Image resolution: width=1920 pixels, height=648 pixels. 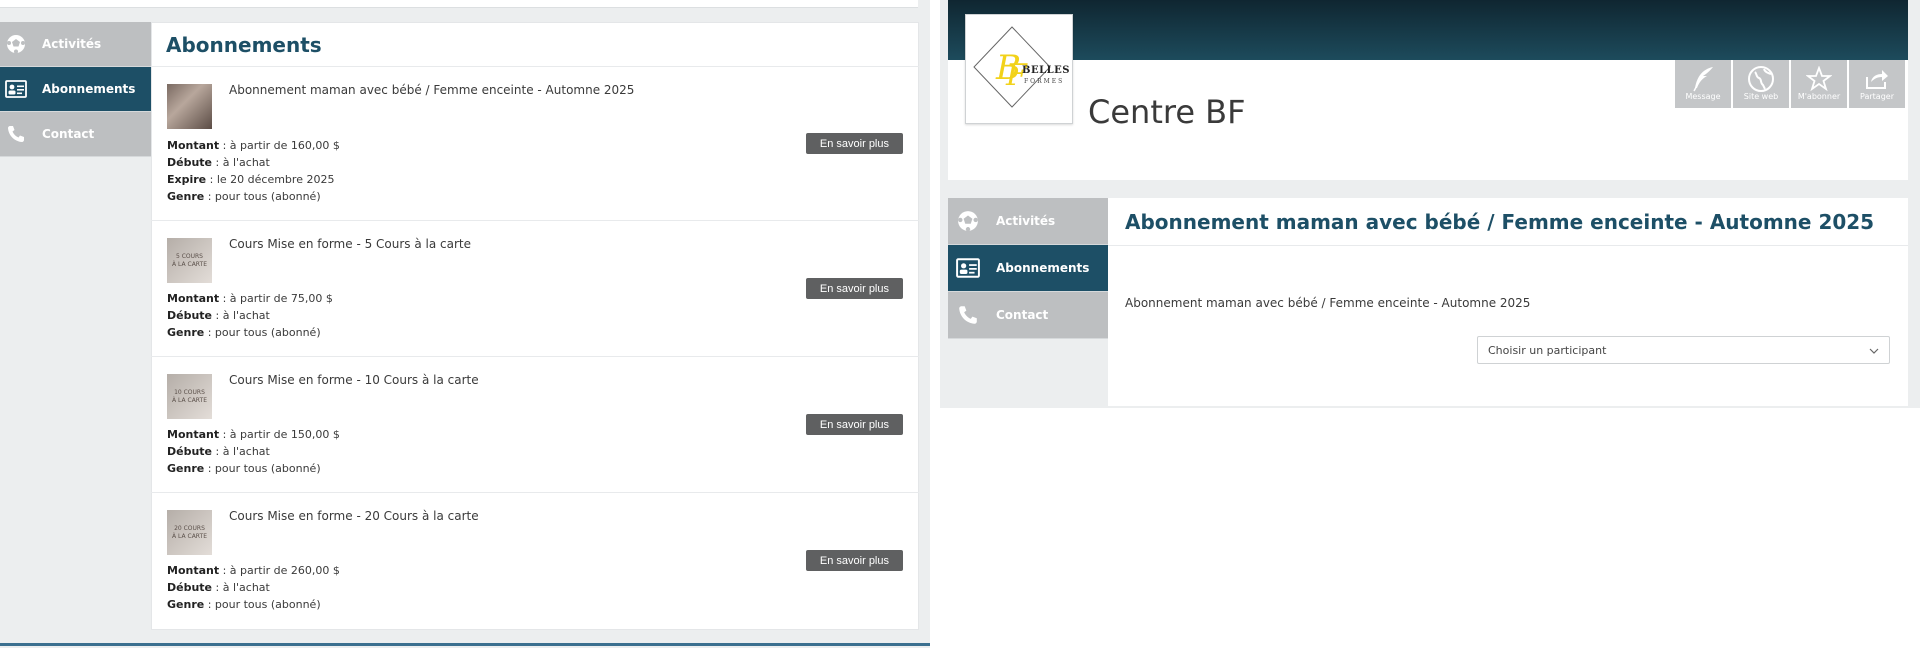 What do you see at coordinates (1019, 69) in the screenshot?
I see `organization-logo: B F BELLES FORMES` at bounding box center [1019, 69].